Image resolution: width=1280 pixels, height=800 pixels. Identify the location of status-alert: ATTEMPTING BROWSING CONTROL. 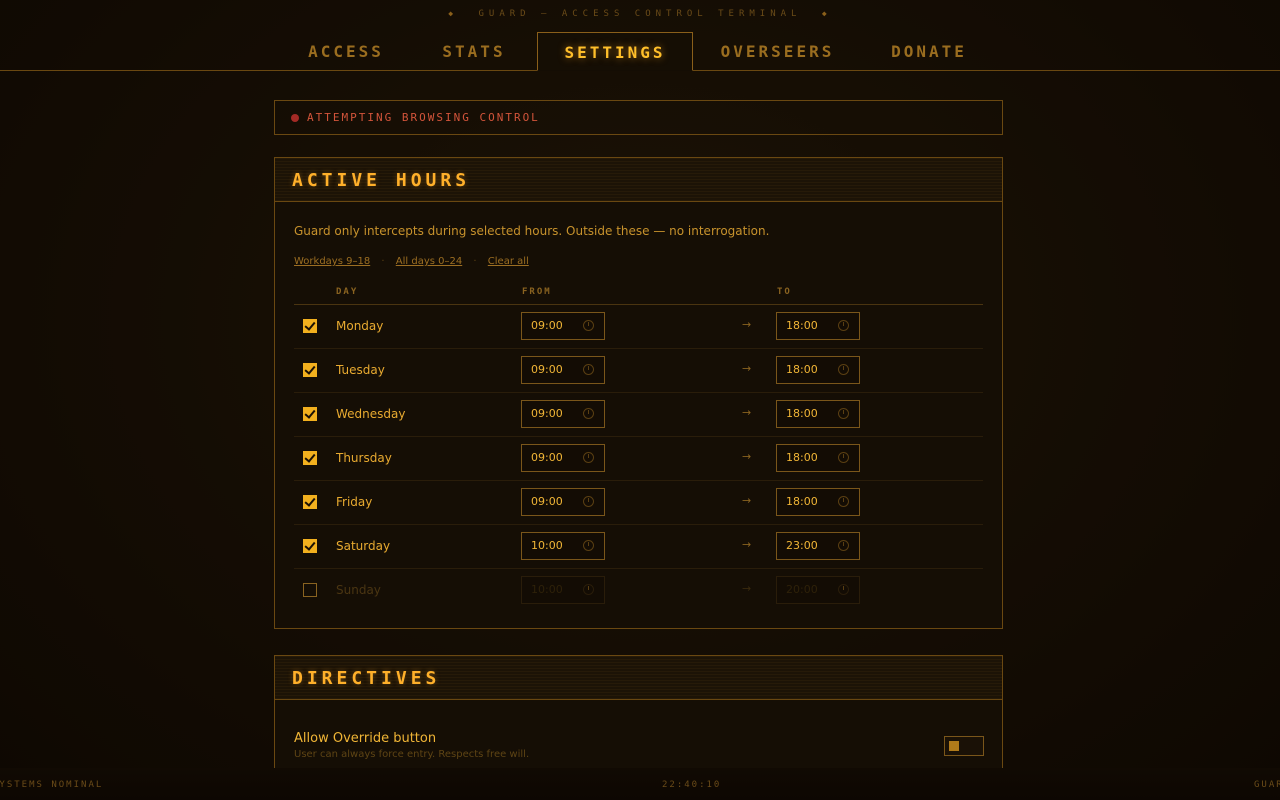
(638, 117).